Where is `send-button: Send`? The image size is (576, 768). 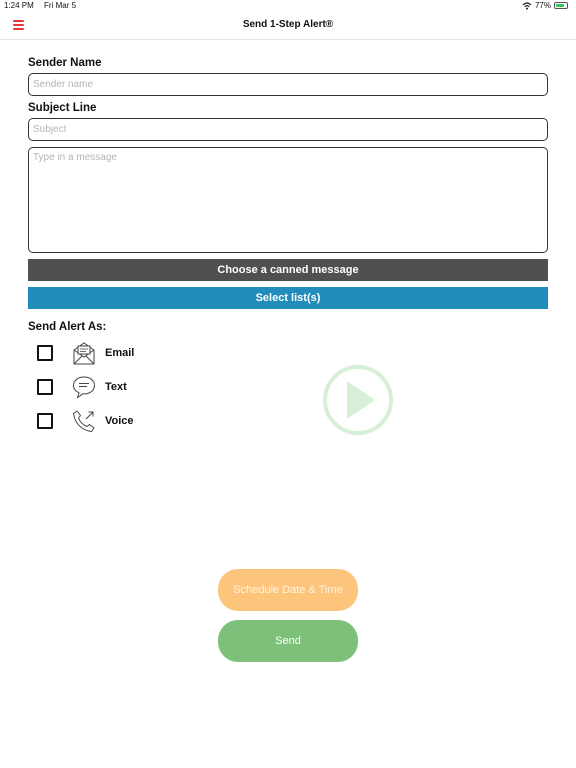
send-button: Send is located at coordinates (288, 641).